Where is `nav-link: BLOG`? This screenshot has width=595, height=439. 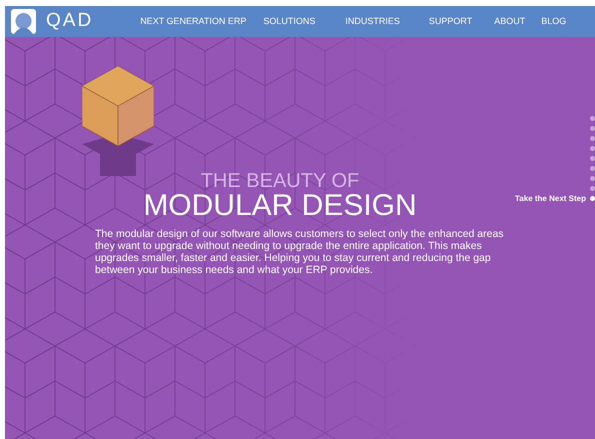 nav-link: BLOG is located at coordinates (553, 21).